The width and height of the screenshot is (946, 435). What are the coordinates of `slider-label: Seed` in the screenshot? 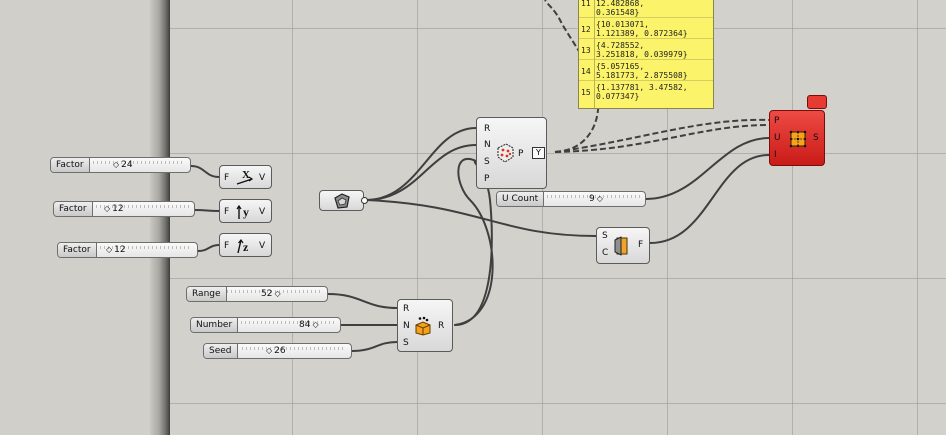 It's located at (221, 351).